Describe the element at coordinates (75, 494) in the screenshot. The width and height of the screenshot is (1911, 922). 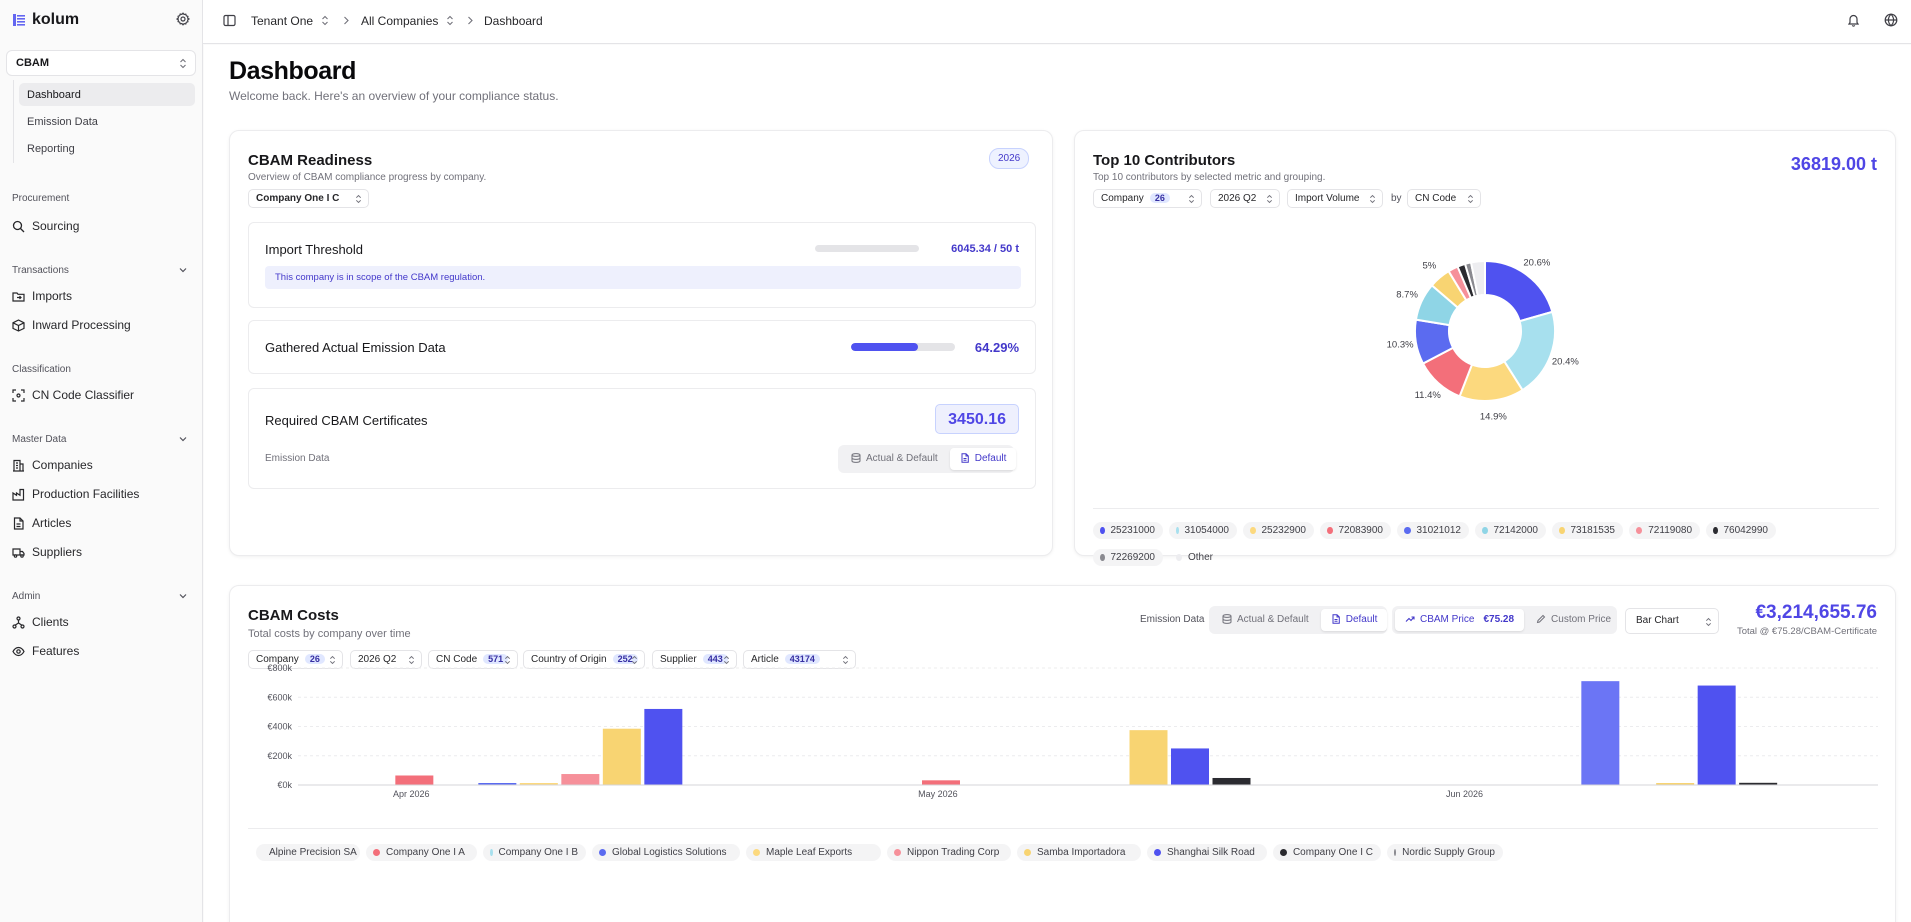
I see `sidebar-item-production-facilities: Production Facilities` at that location.